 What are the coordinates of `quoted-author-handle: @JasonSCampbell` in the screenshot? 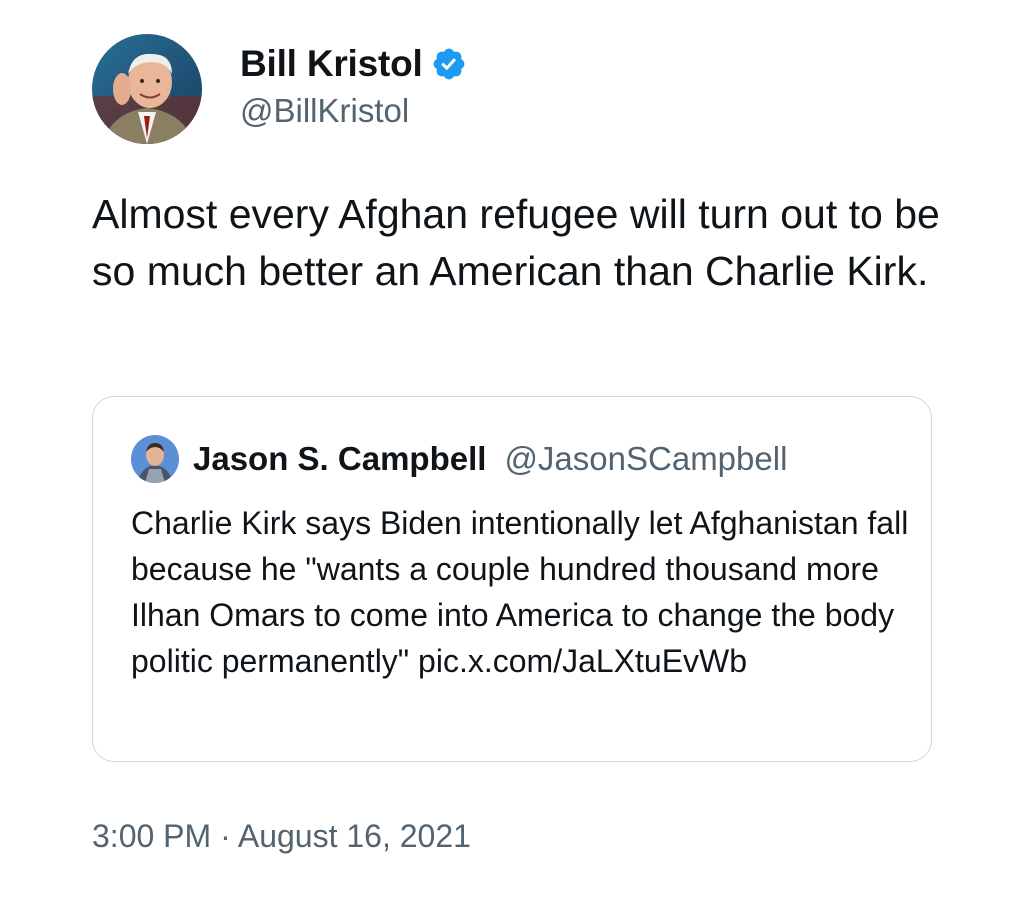 It's located at (646, 458).